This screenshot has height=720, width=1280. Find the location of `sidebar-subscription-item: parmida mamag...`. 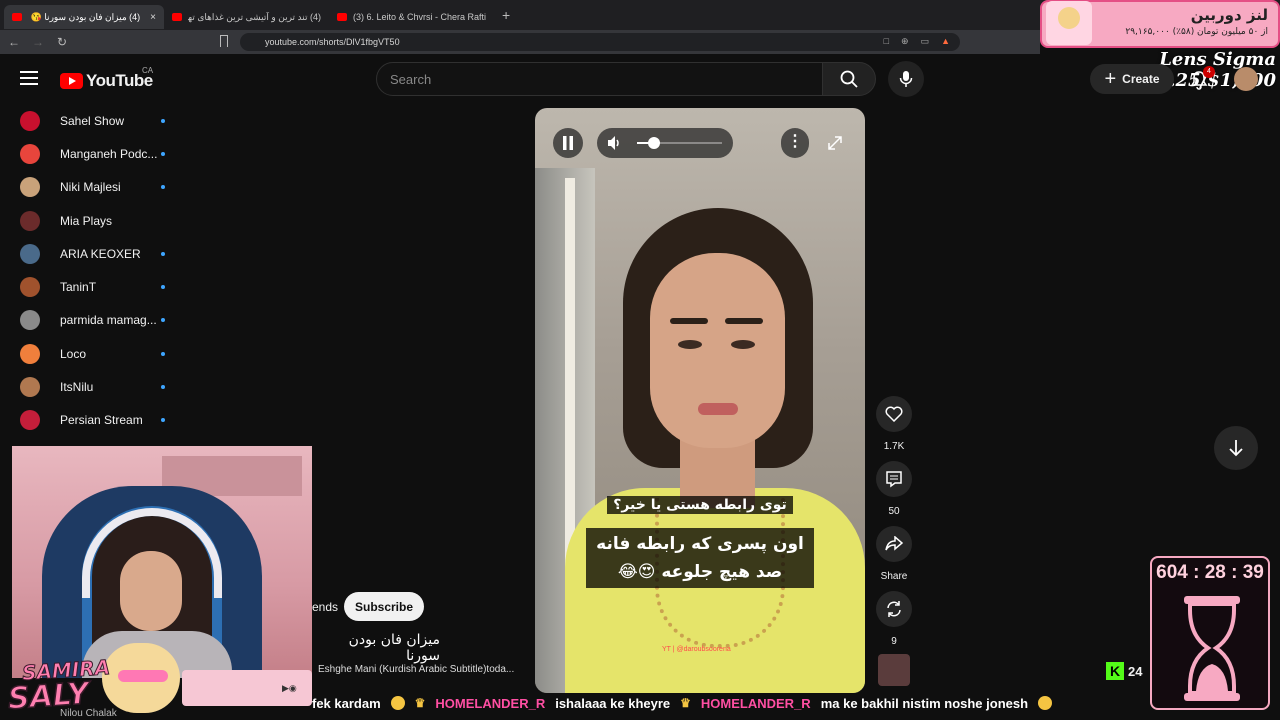

sidebar-subscription-item: parmida mamag... is located at coordinates (90, 320).